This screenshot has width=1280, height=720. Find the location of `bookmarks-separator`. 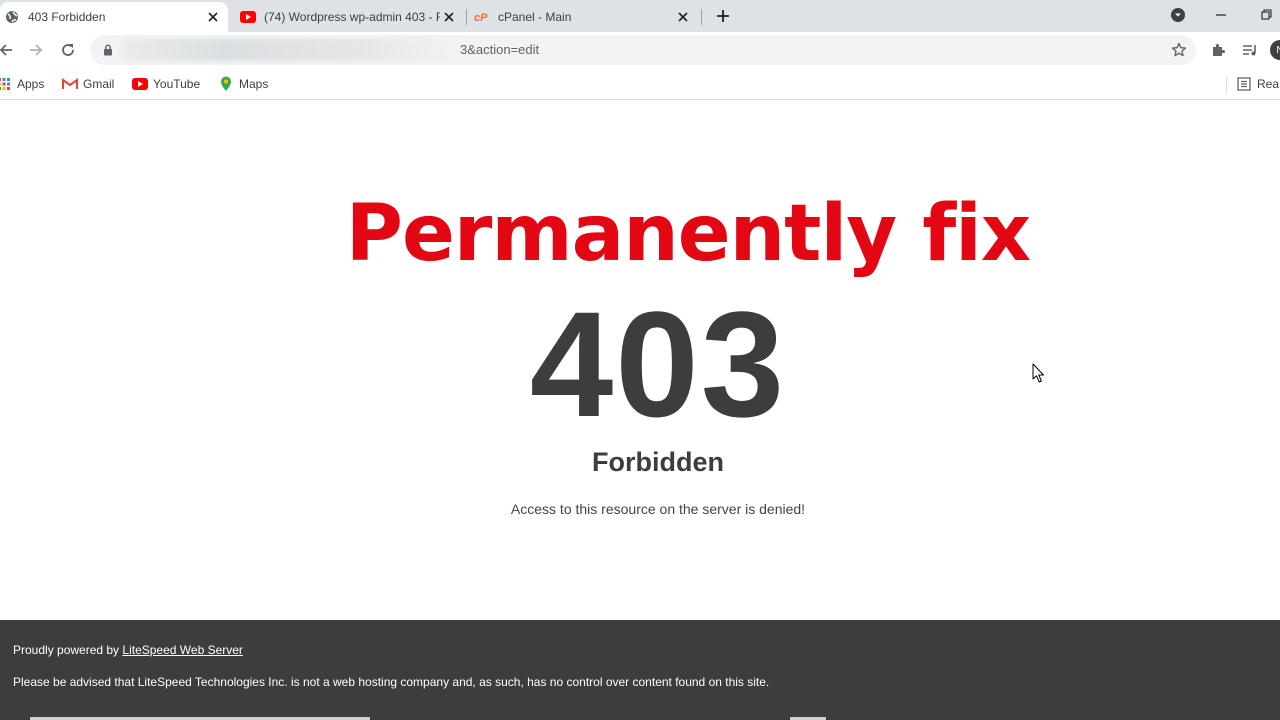

bookmarks-separator is located at coordinates (1226, 85).